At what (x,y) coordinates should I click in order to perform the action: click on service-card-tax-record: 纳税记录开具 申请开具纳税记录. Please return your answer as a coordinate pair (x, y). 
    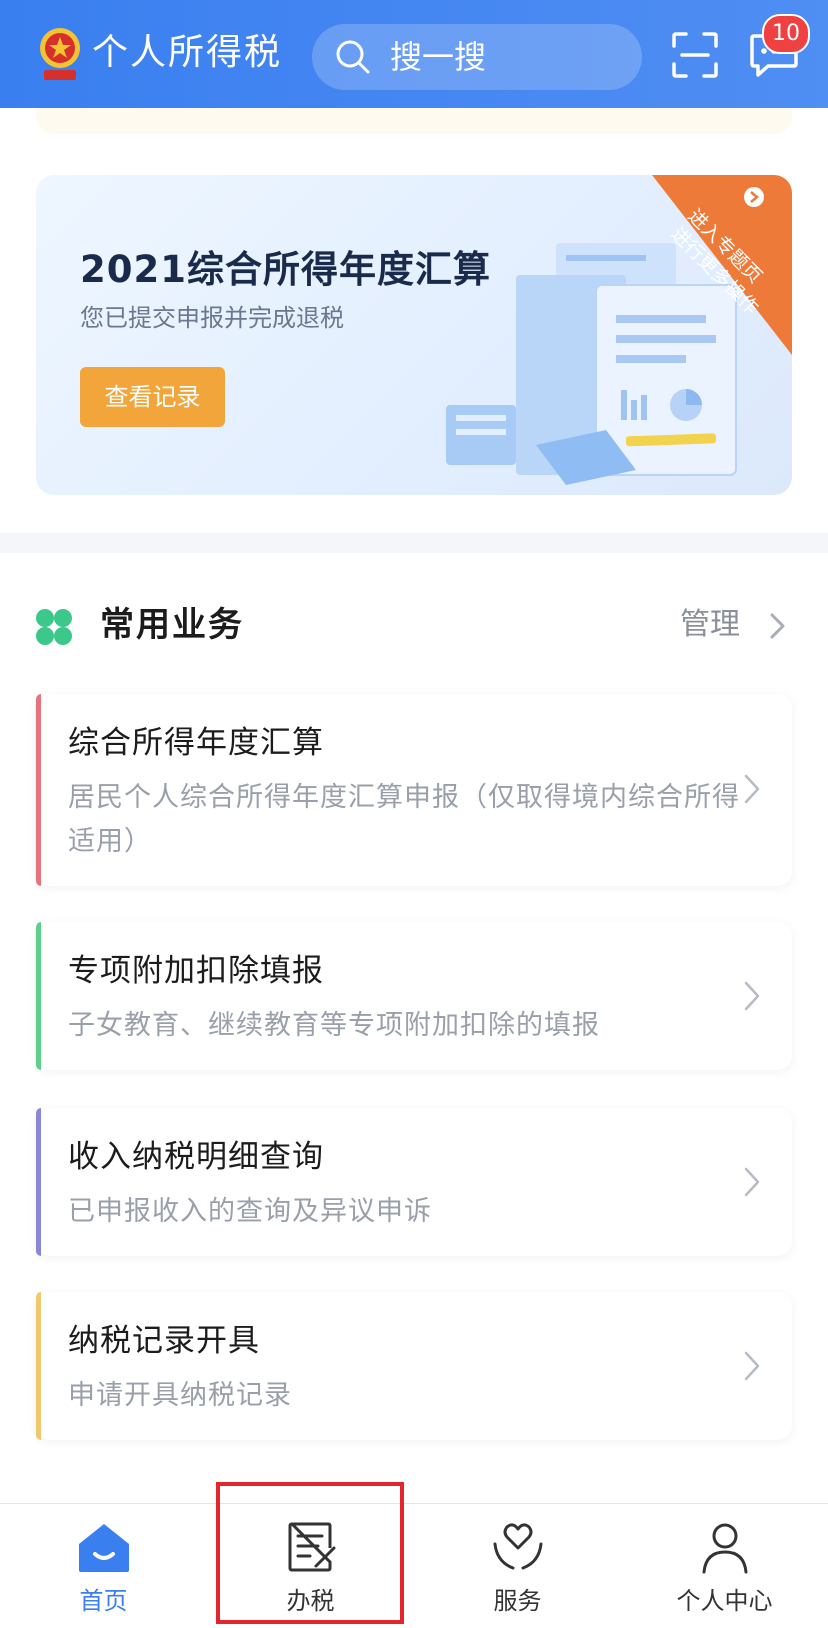
    Looking at the image, I should click on (414, 1366).